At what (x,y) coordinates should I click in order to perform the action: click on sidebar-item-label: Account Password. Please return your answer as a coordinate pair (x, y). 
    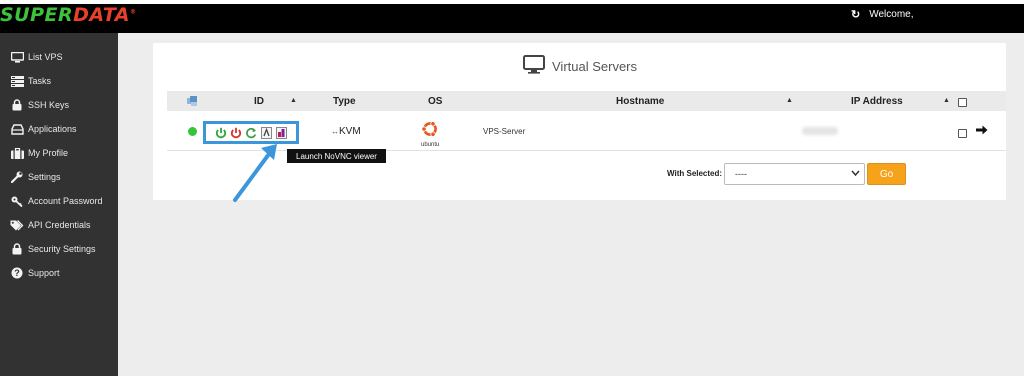
    Looking at the image, I should click on (65, 201).